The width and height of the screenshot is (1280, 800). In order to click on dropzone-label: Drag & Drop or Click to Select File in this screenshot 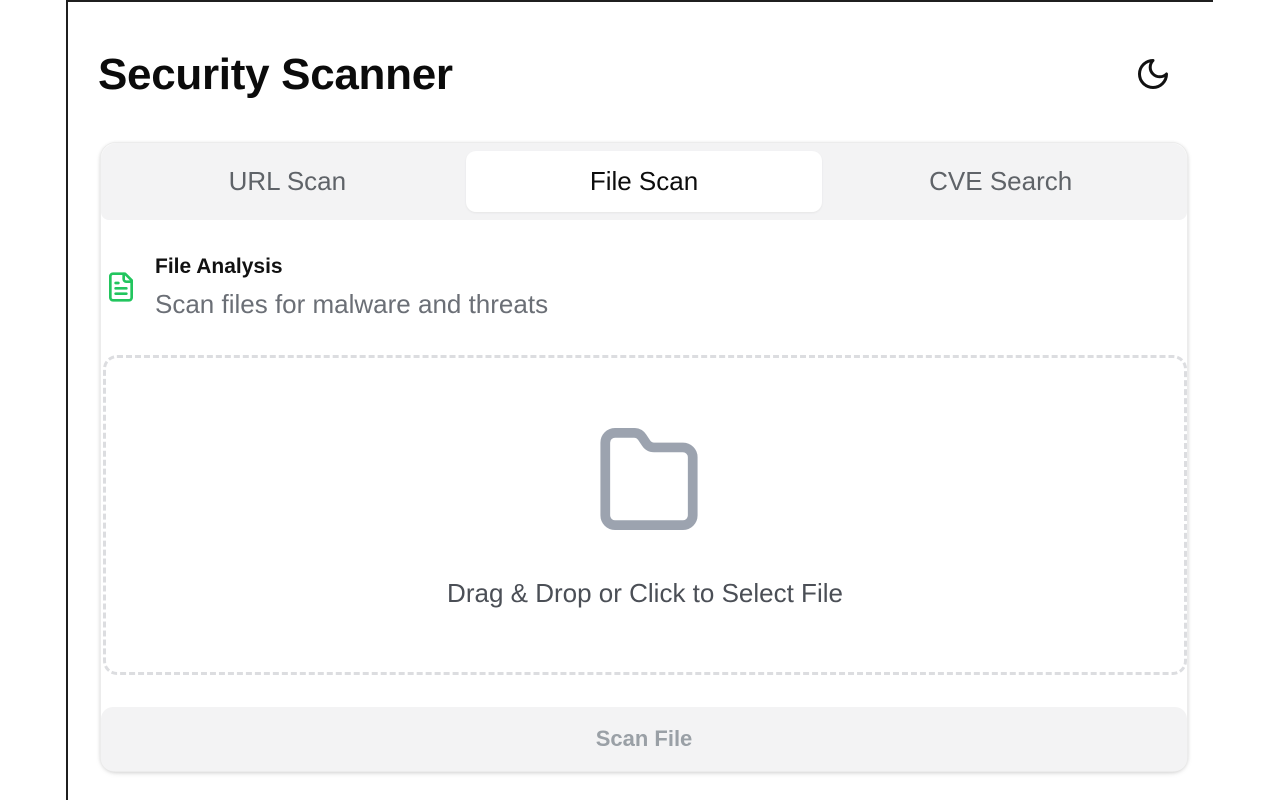, I will do `click(645, 593)`.